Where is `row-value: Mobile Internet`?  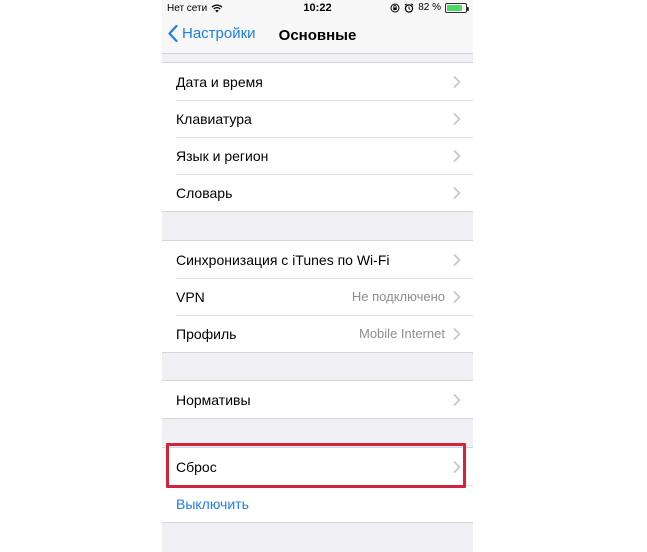 row-value: Mobile Internet is located at coordinates (402, 333).